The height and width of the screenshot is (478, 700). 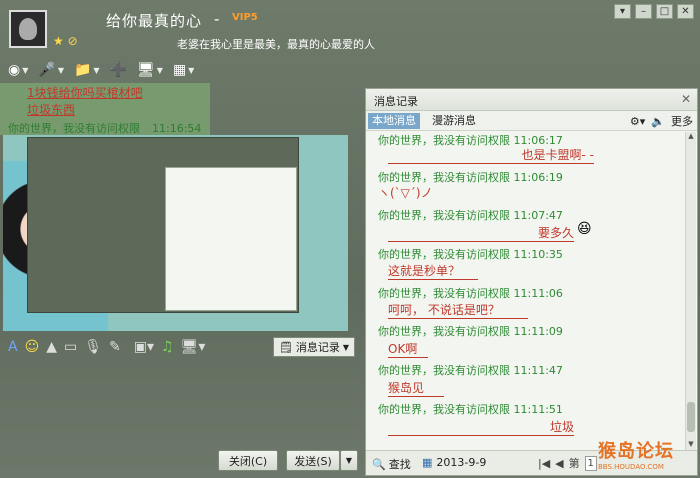 What do you see at coordinates (248, 460) in the screenshot?
I see `close-button: 关闭(C)` at bounding box center [248, 460].